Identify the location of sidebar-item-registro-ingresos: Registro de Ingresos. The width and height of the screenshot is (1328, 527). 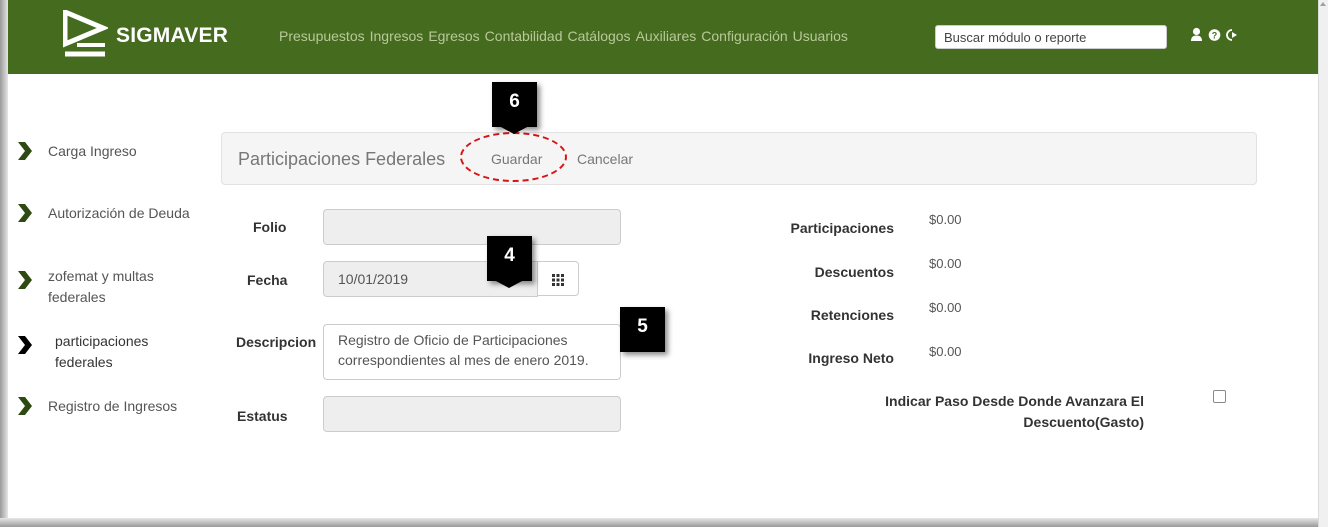
(113, 406).